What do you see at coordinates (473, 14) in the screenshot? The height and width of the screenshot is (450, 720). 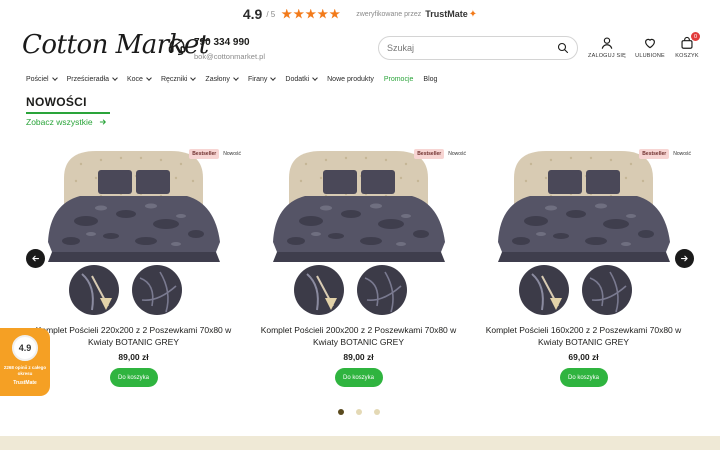 I see `trustmate-mark-icon: ✦` at bounding box center [473, 14].